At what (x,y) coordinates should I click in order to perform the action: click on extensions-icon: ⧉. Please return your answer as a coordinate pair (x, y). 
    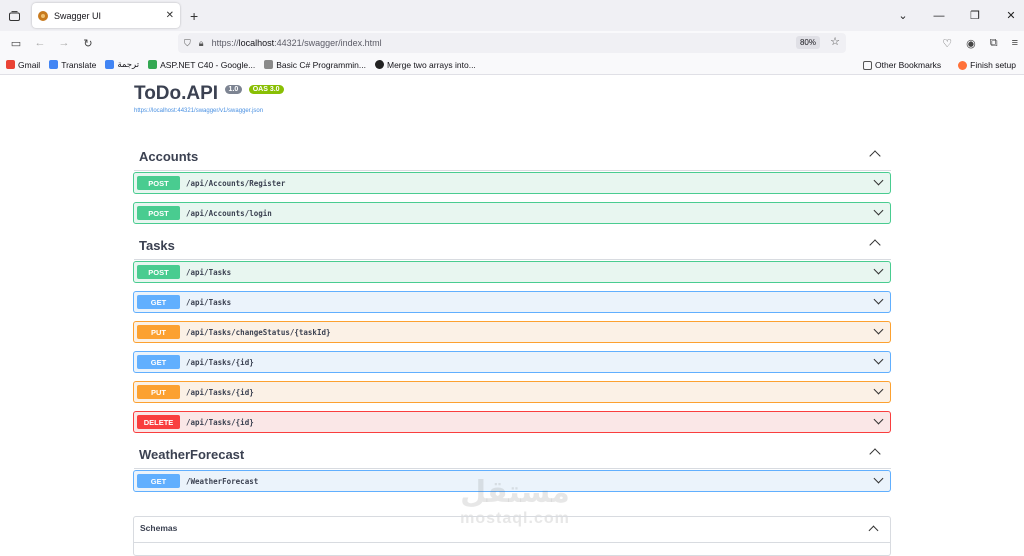
    Looking at the image, I should click on (994, 43).